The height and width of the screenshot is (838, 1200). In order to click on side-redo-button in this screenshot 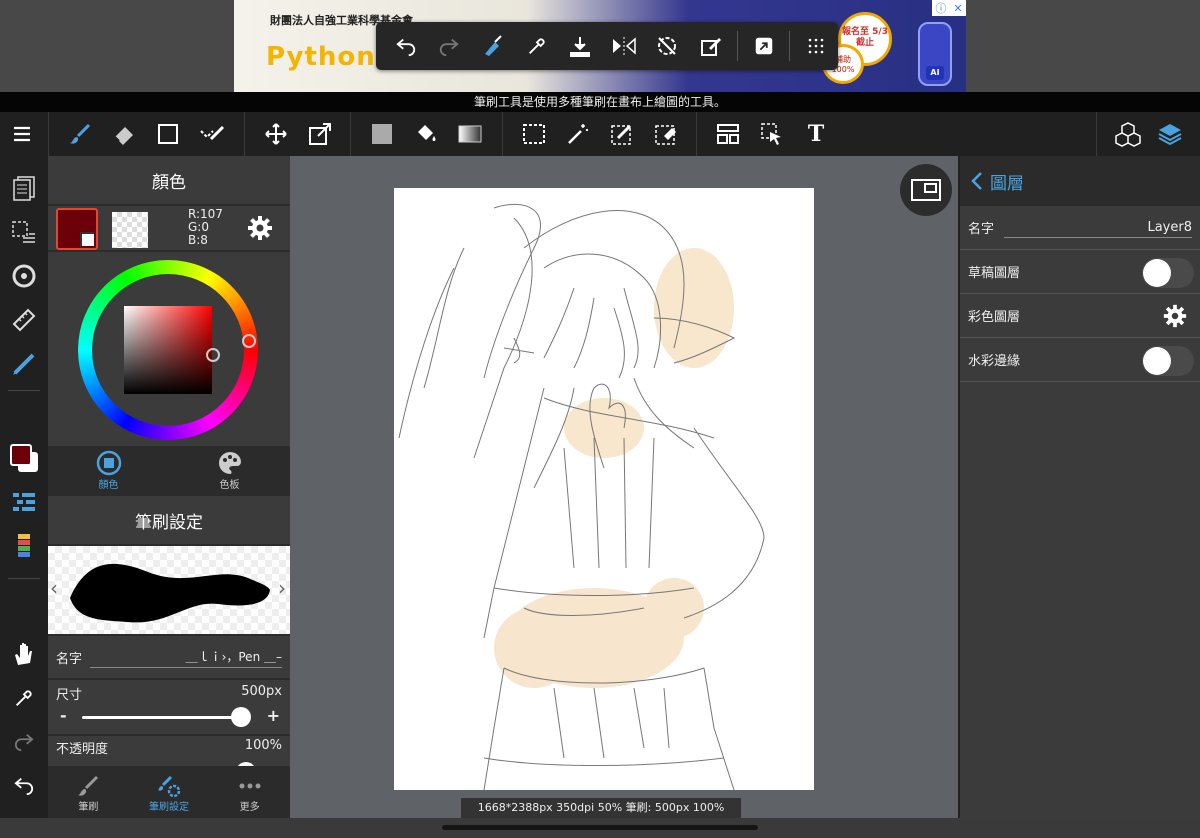, I will do `click(24, 742)`.